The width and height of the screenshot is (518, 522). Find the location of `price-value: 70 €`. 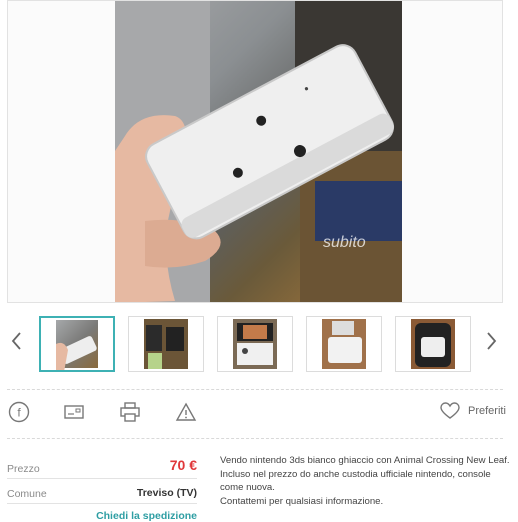

price-value: 70 € is located at coordinates (183, 465).